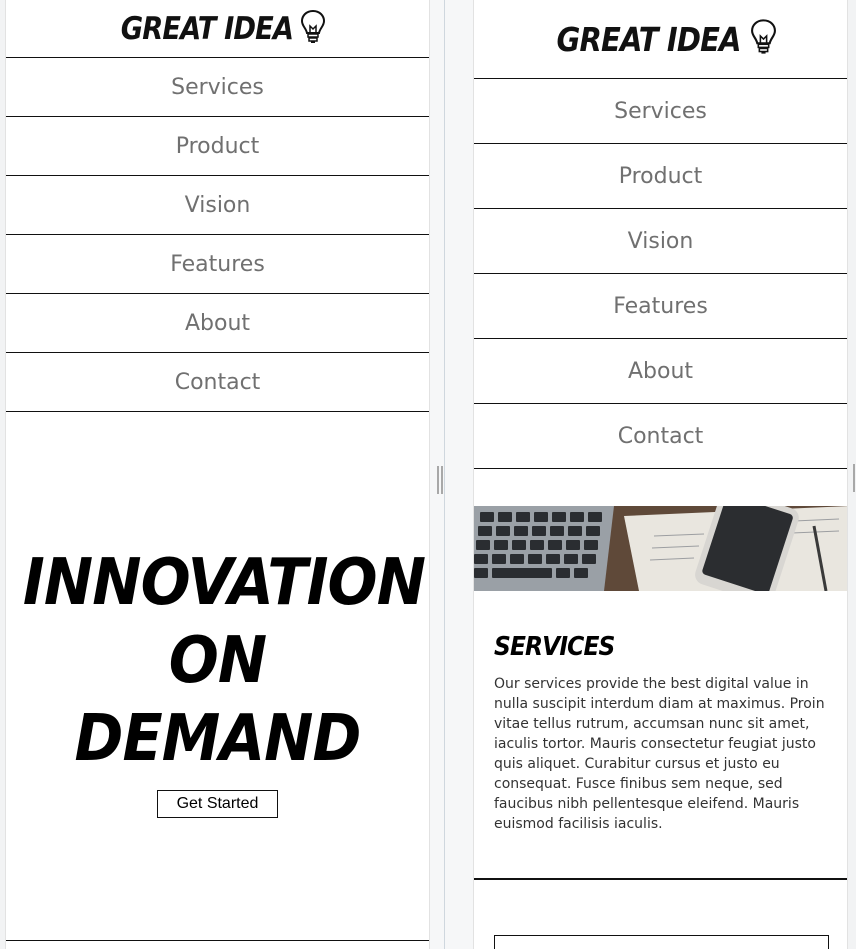 The height and width of the screenshot is (949, 856). I want to click on services-banner-image, so click(660, 548).